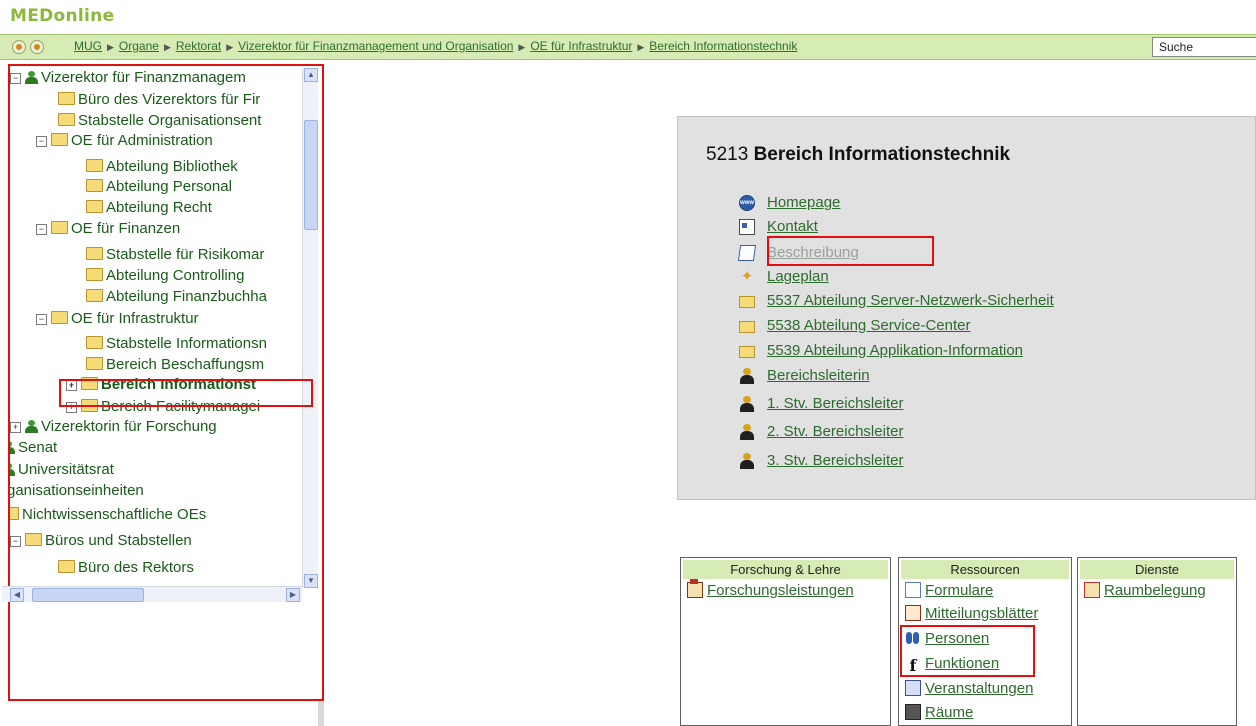  Describe the element at coordinates (17, 595) in the screenshot. I see `scroll-left-icon: ◀` at that location.